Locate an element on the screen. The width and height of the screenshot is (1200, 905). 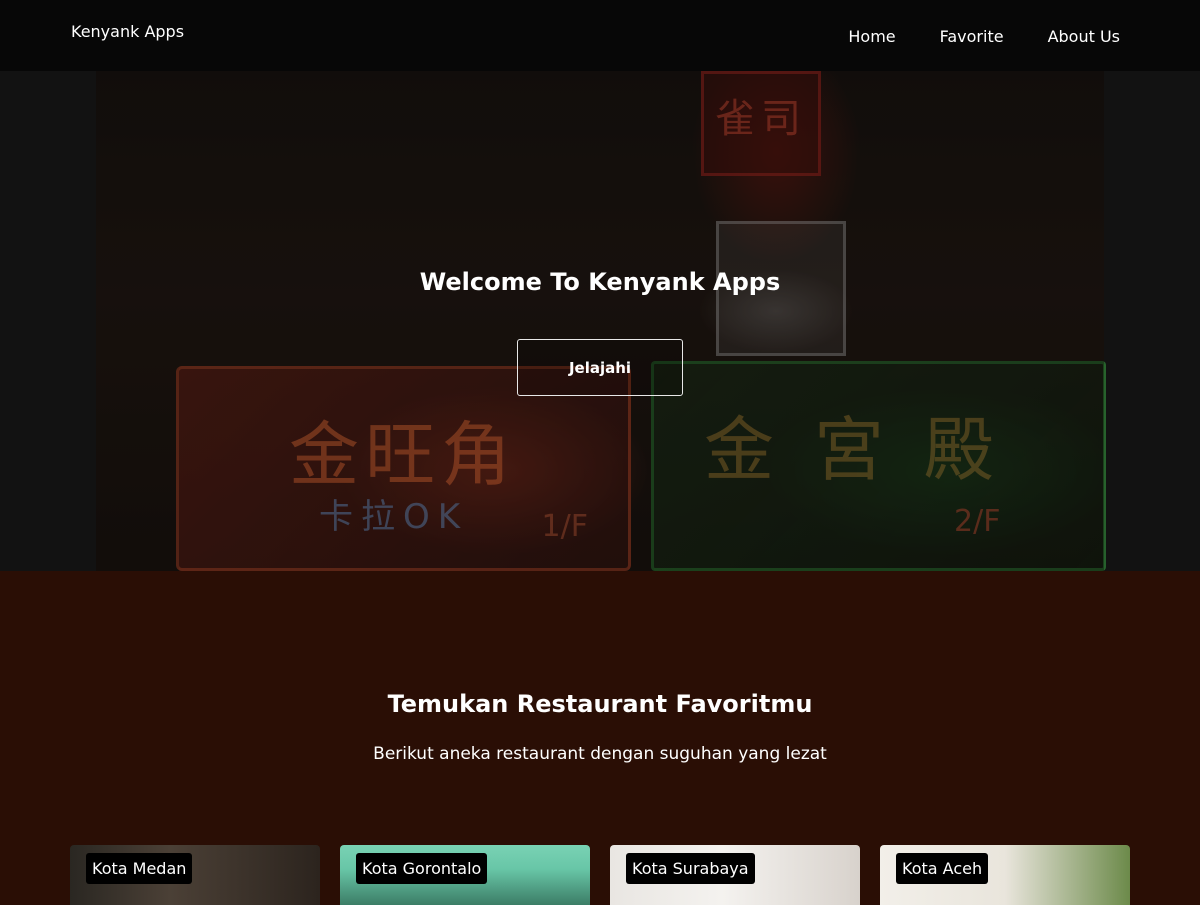
card-city-label: Kota Surabaya is located at coordinates (690, 868).